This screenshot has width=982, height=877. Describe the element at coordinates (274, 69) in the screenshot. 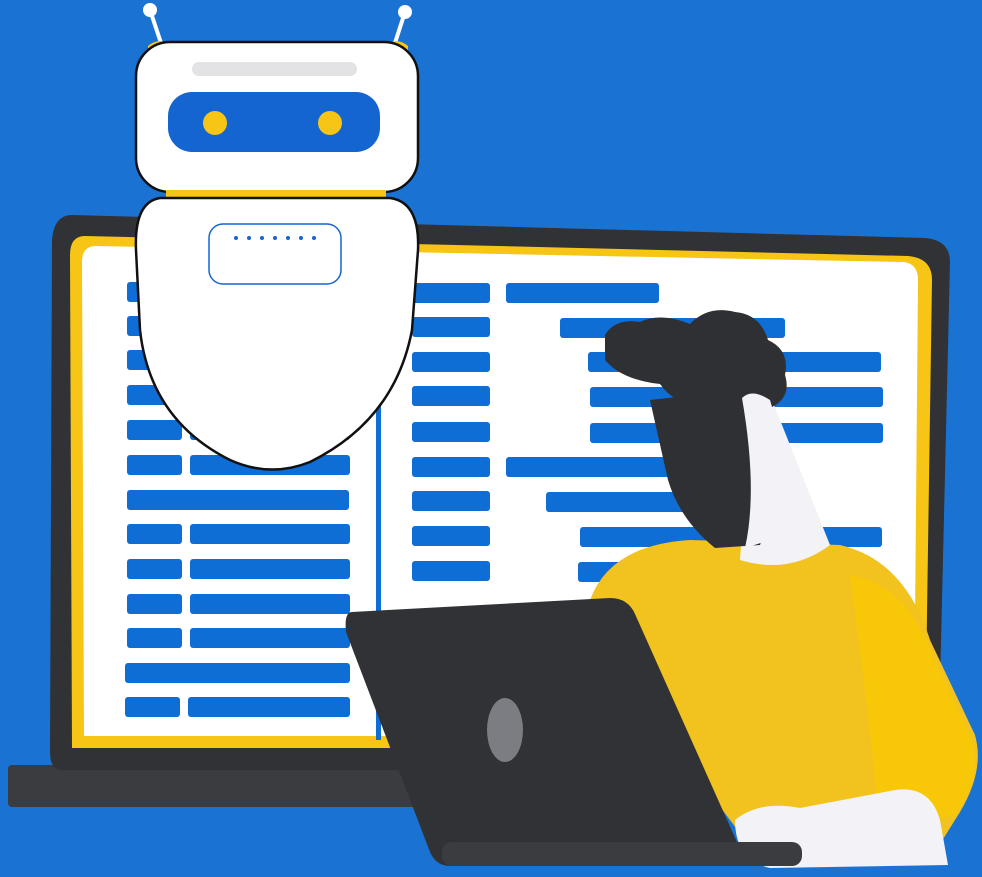

I see `head-top-stripe` at that location.